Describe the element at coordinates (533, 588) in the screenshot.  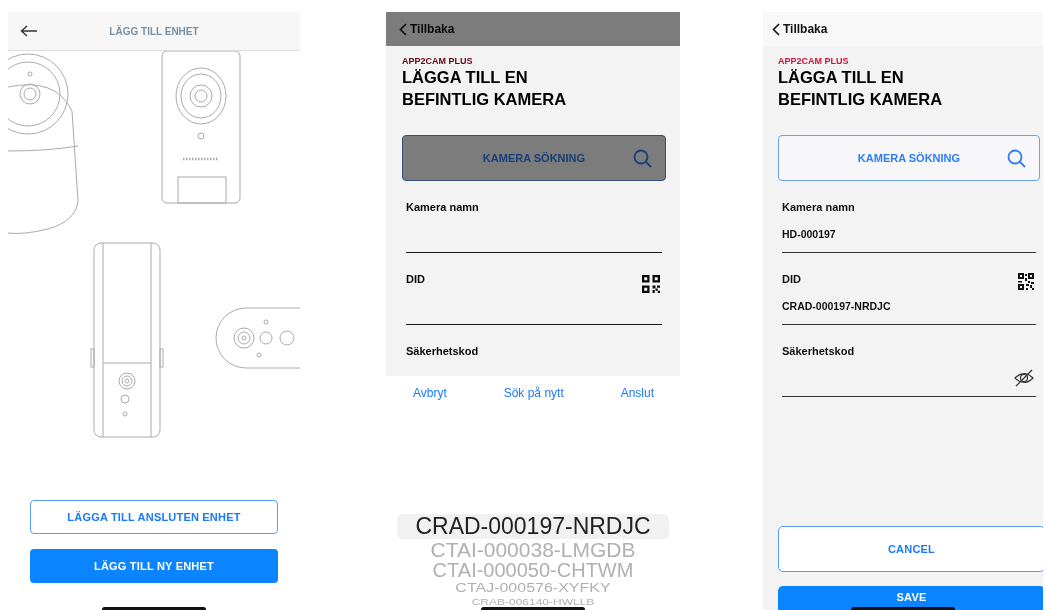
I see `picker-option: CTAJ-000576-XYFKY` at that location.